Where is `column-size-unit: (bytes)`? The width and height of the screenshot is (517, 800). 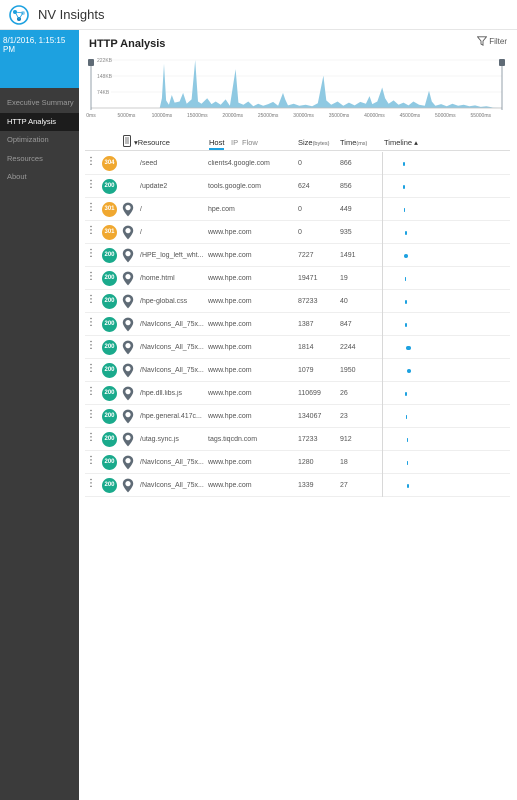
column-size-unit: (bytes) is located at coordinates (321, 144).